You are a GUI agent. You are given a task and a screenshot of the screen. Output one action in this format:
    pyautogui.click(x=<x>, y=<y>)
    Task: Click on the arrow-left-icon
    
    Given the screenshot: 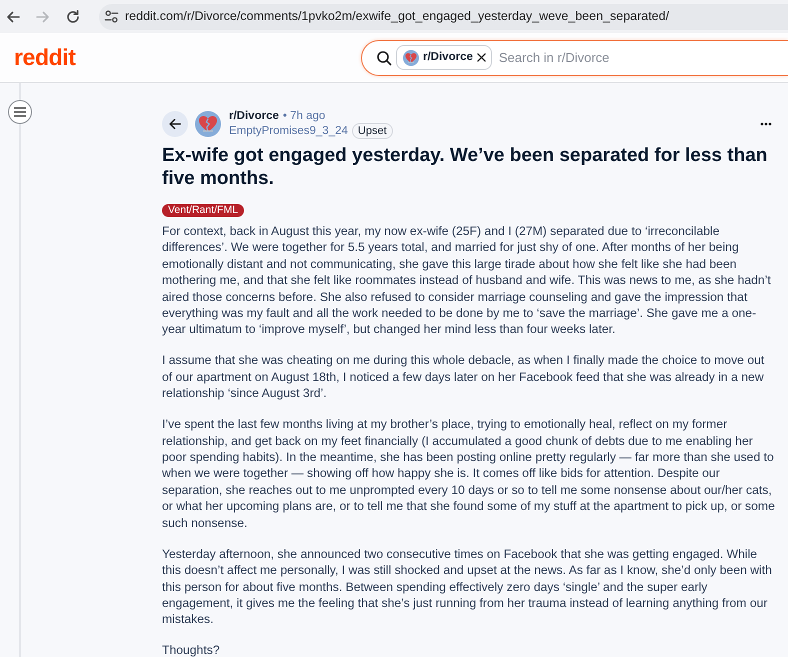 What is the action you would take?
    pyautogui.click(x=175, y=124)
    